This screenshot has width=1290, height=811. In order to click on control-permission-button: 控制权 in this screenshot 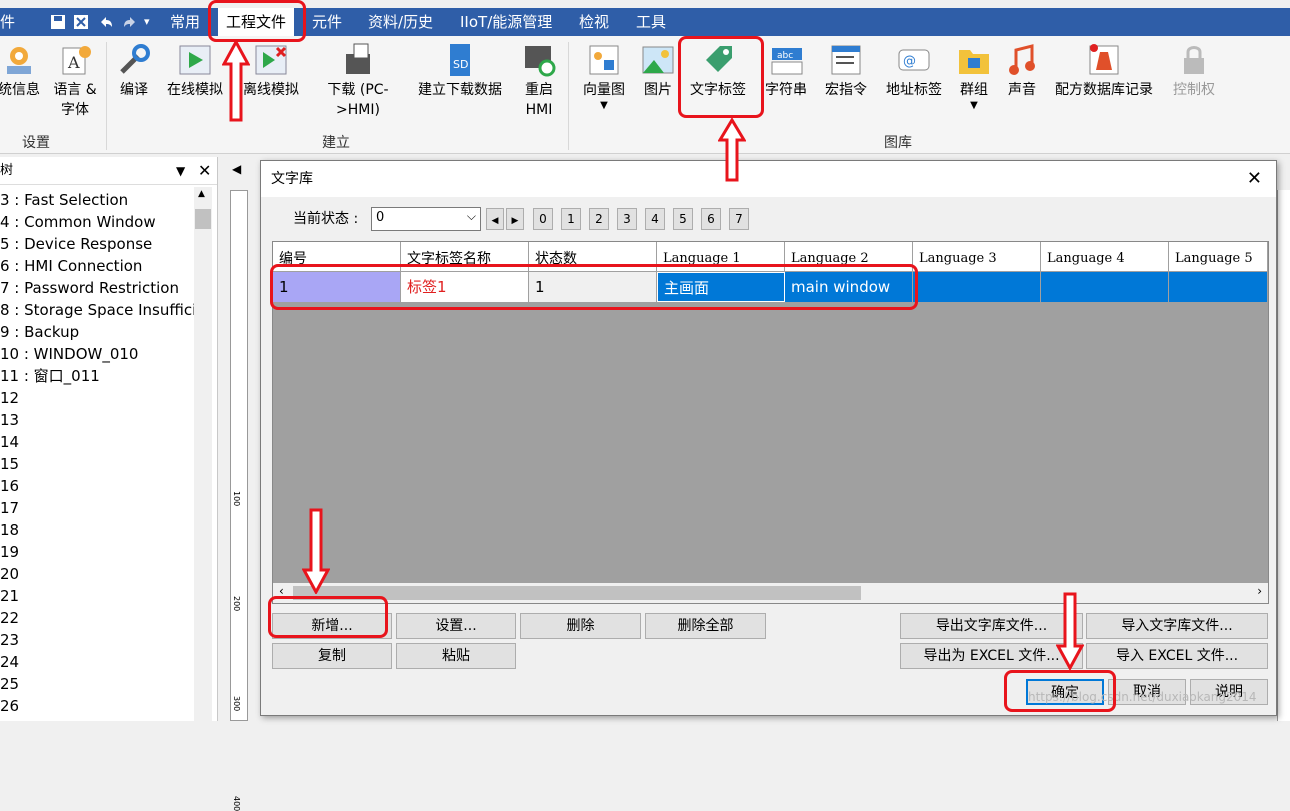, I will do `click(1194, 71)`.